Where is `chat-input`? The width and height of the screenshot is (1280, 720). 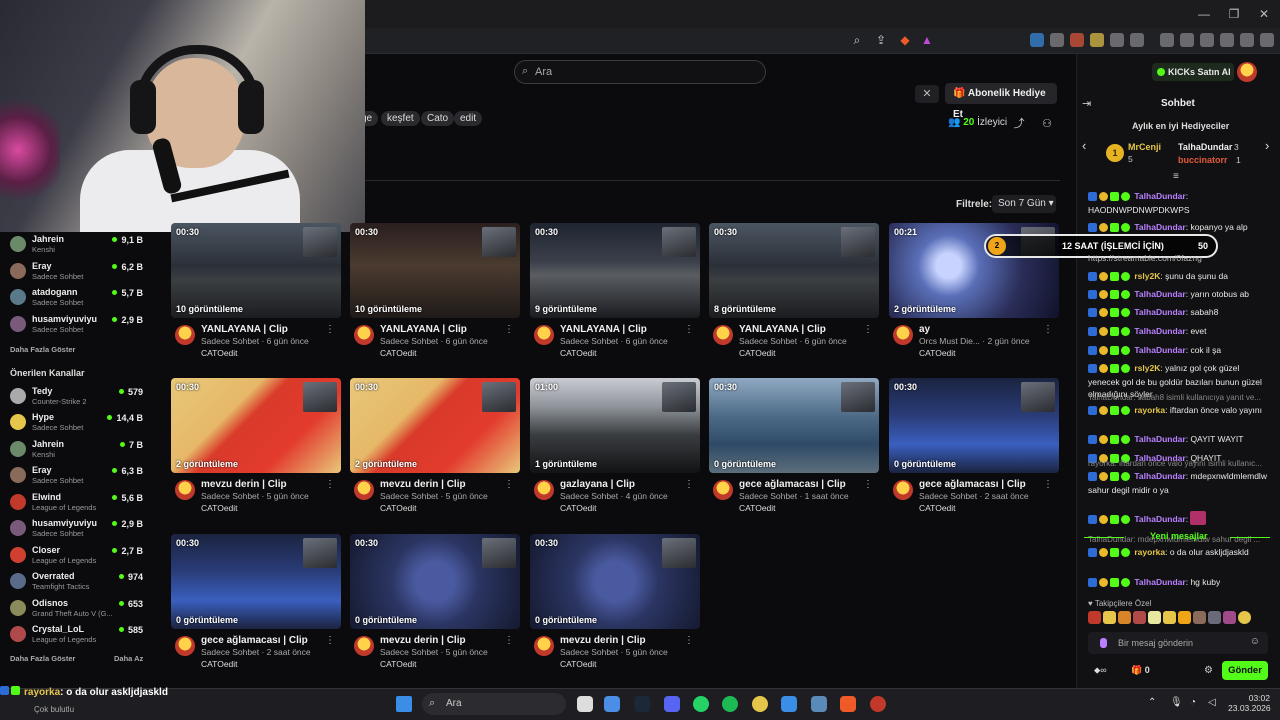 chat-input is located at coordinates (1183, 643).